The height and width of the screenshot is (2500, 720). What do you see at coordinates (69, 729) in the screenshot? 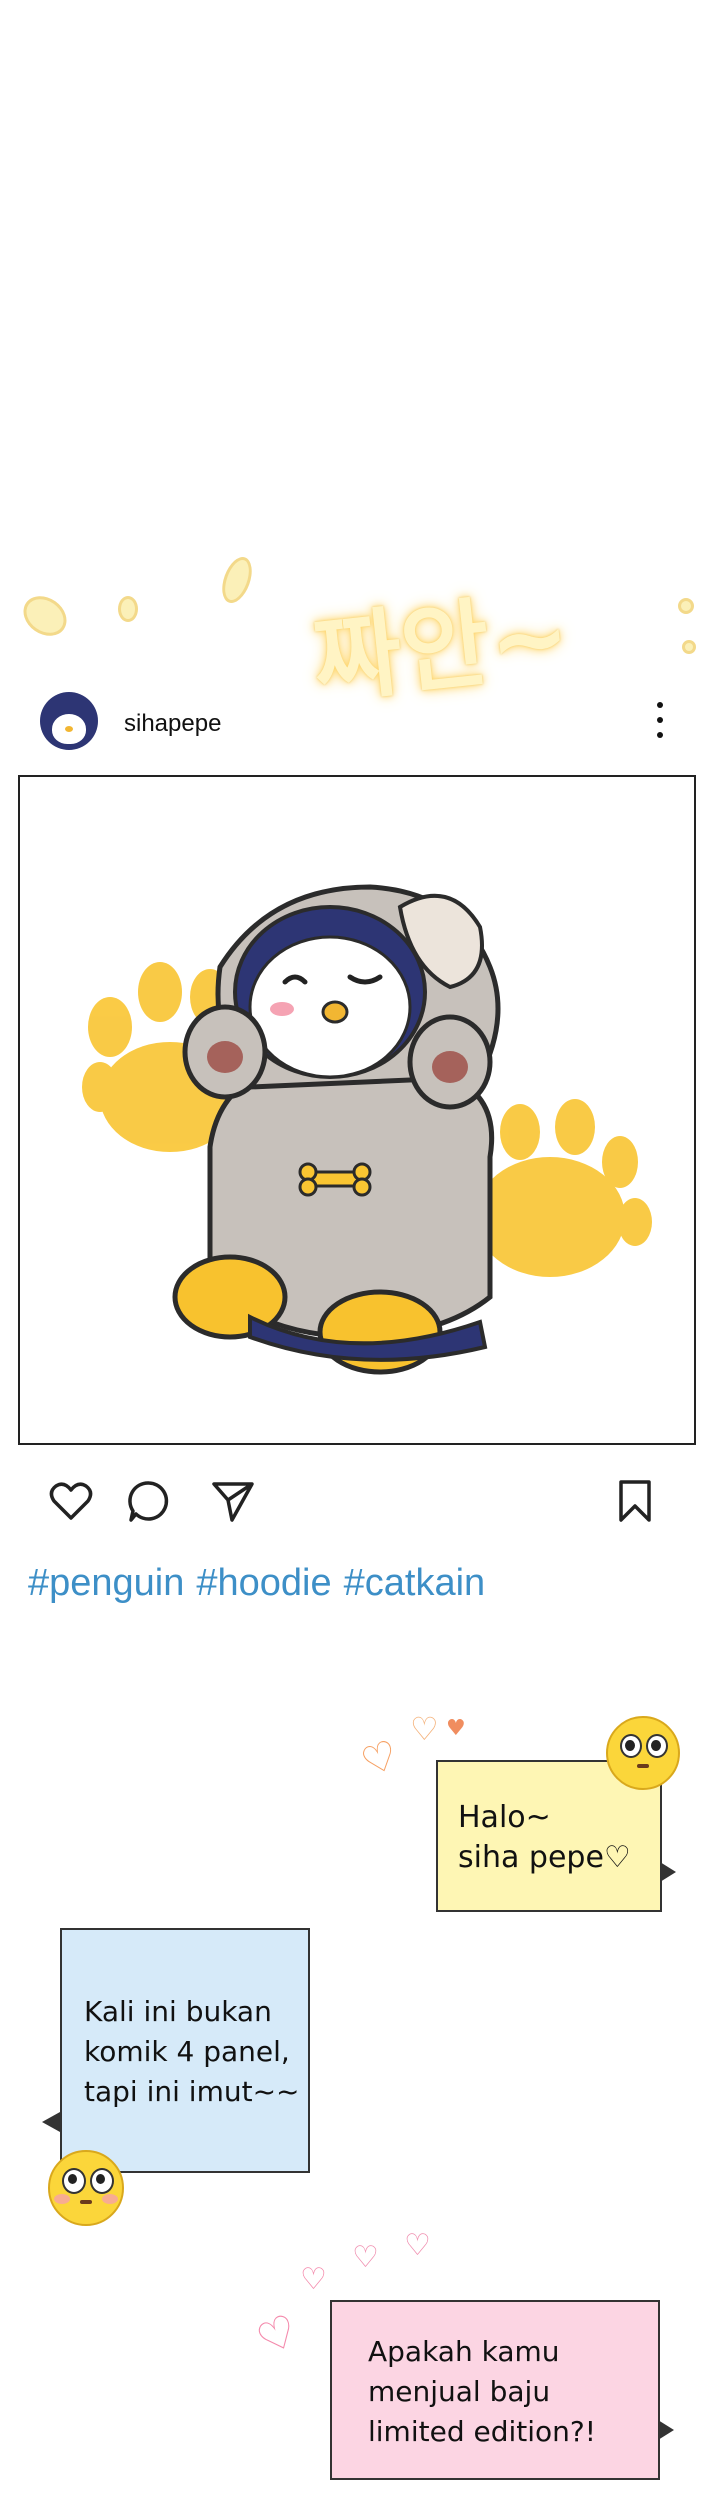
I see `avatar-beak` at bounding box center [69, 729].